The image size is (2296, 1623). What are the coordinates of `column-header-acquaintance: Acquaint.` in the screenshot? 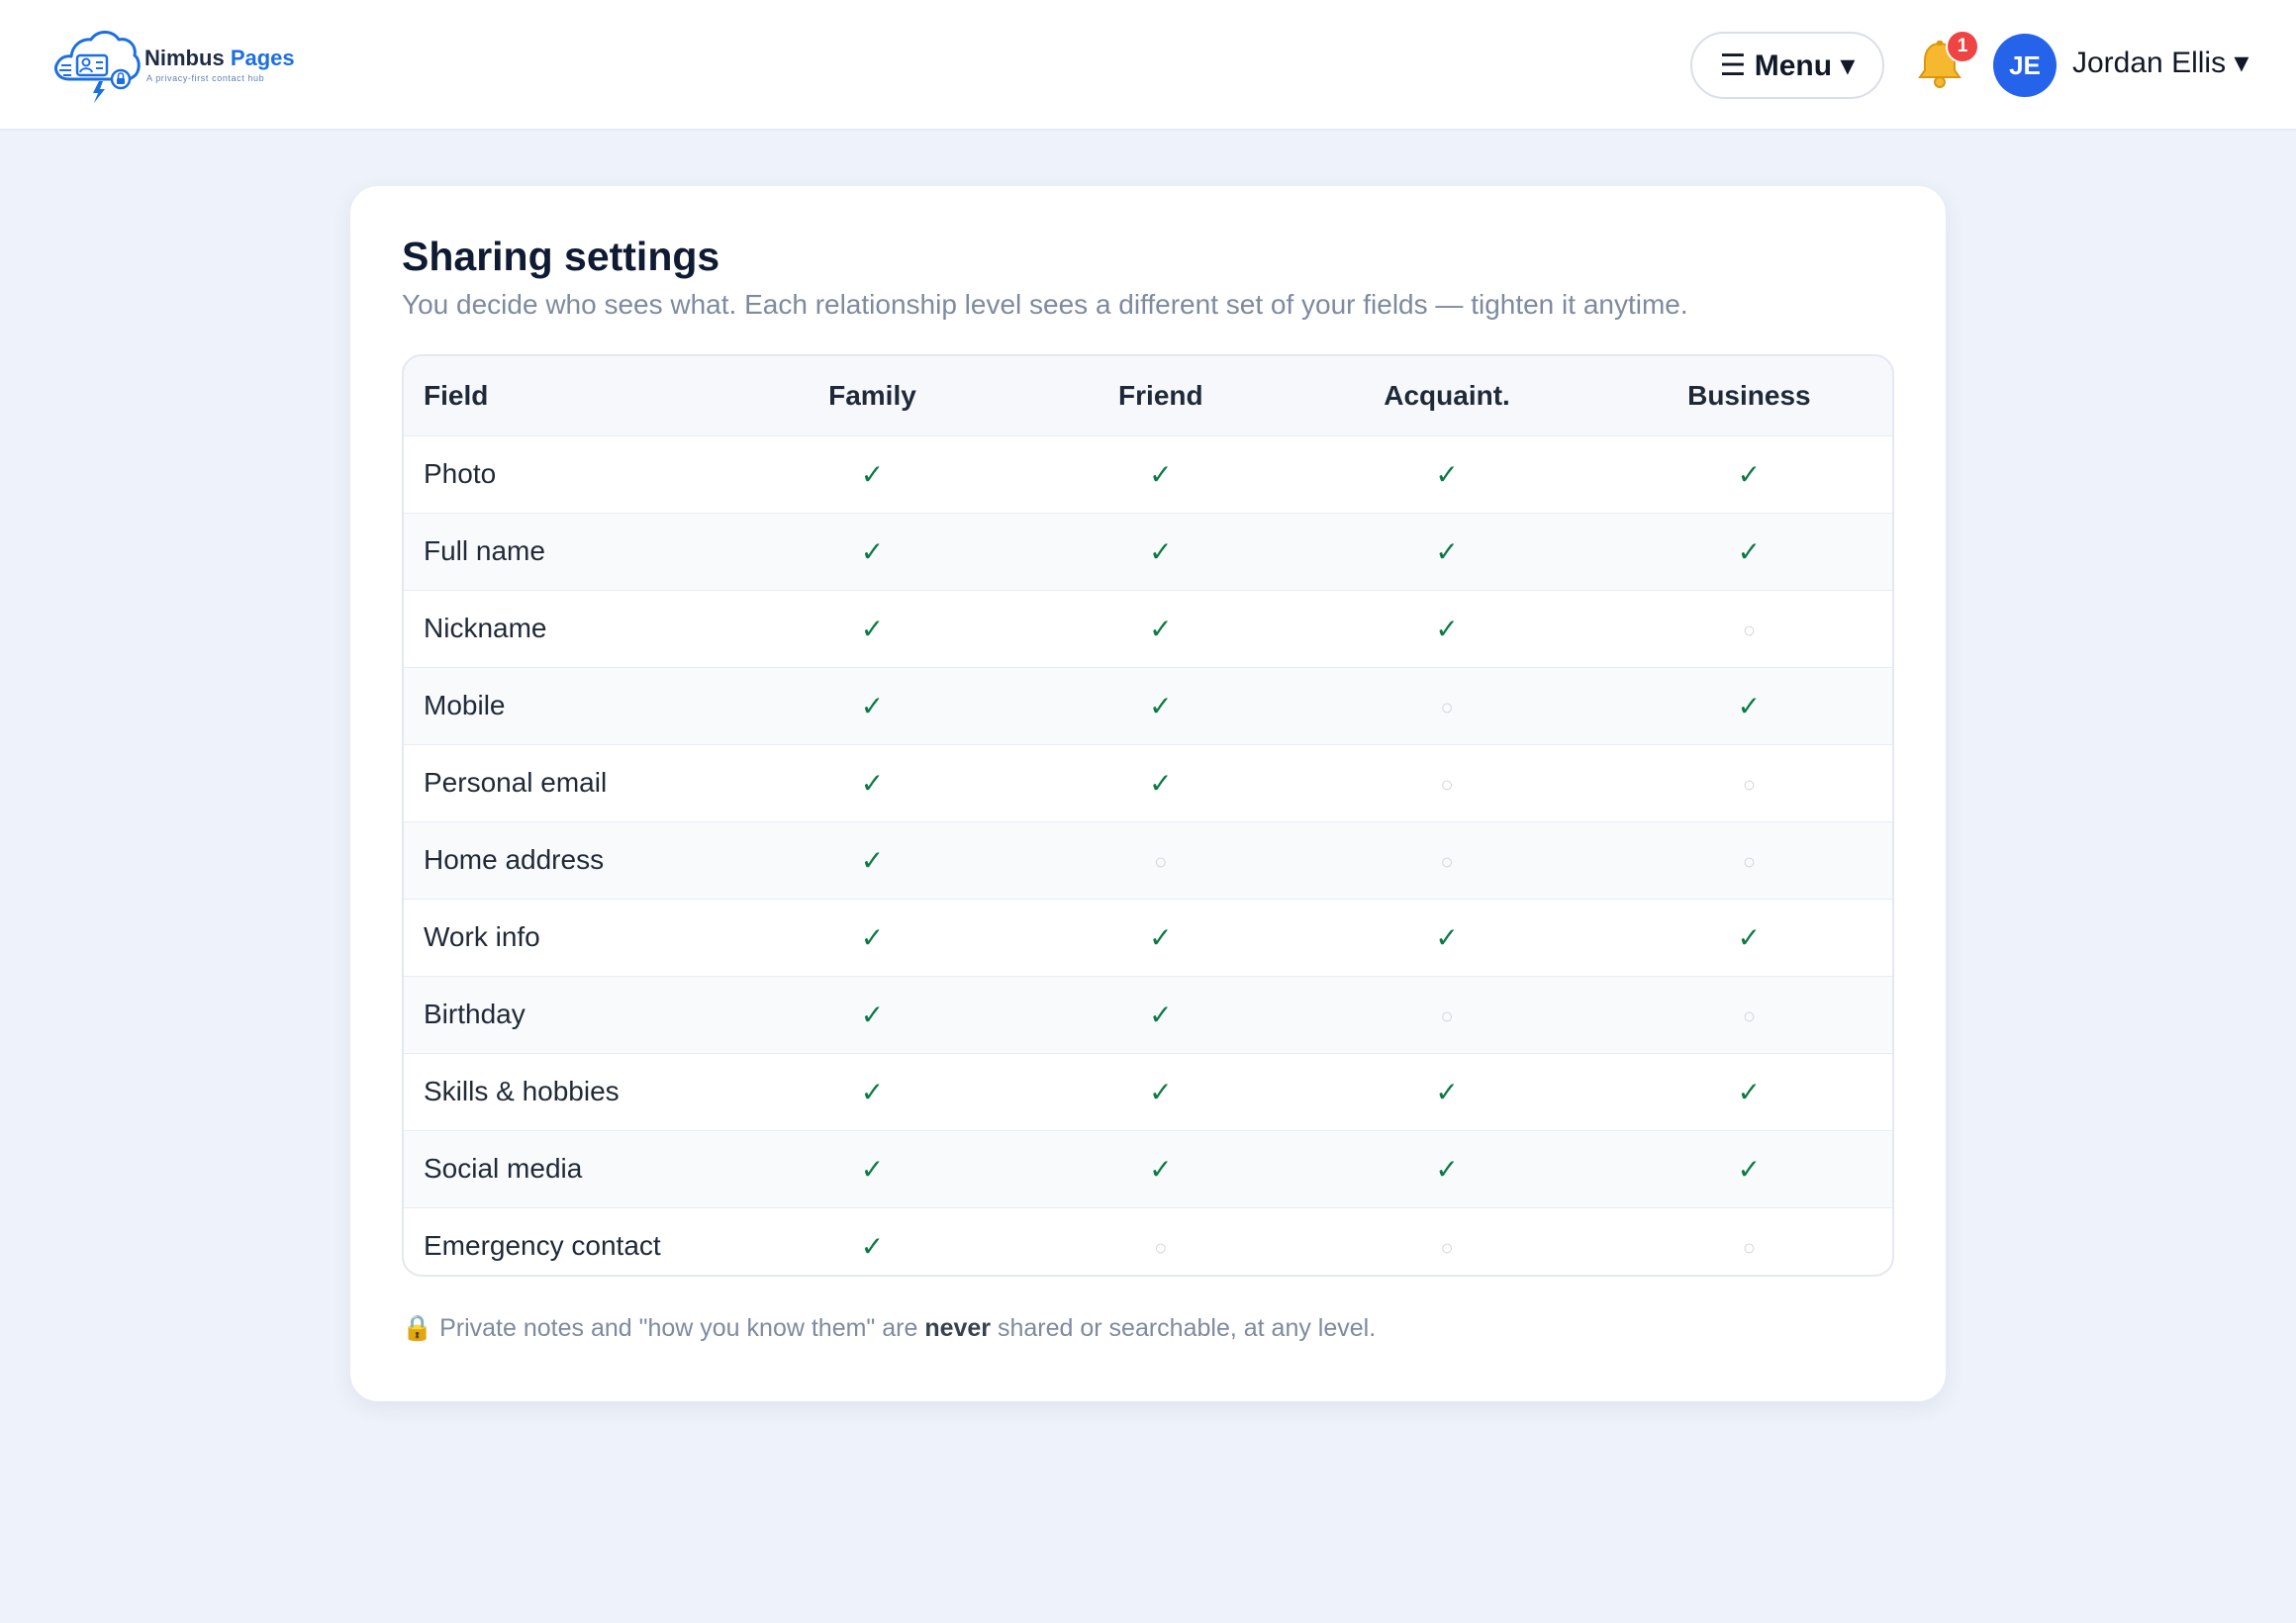 It's located at (1447, 396).